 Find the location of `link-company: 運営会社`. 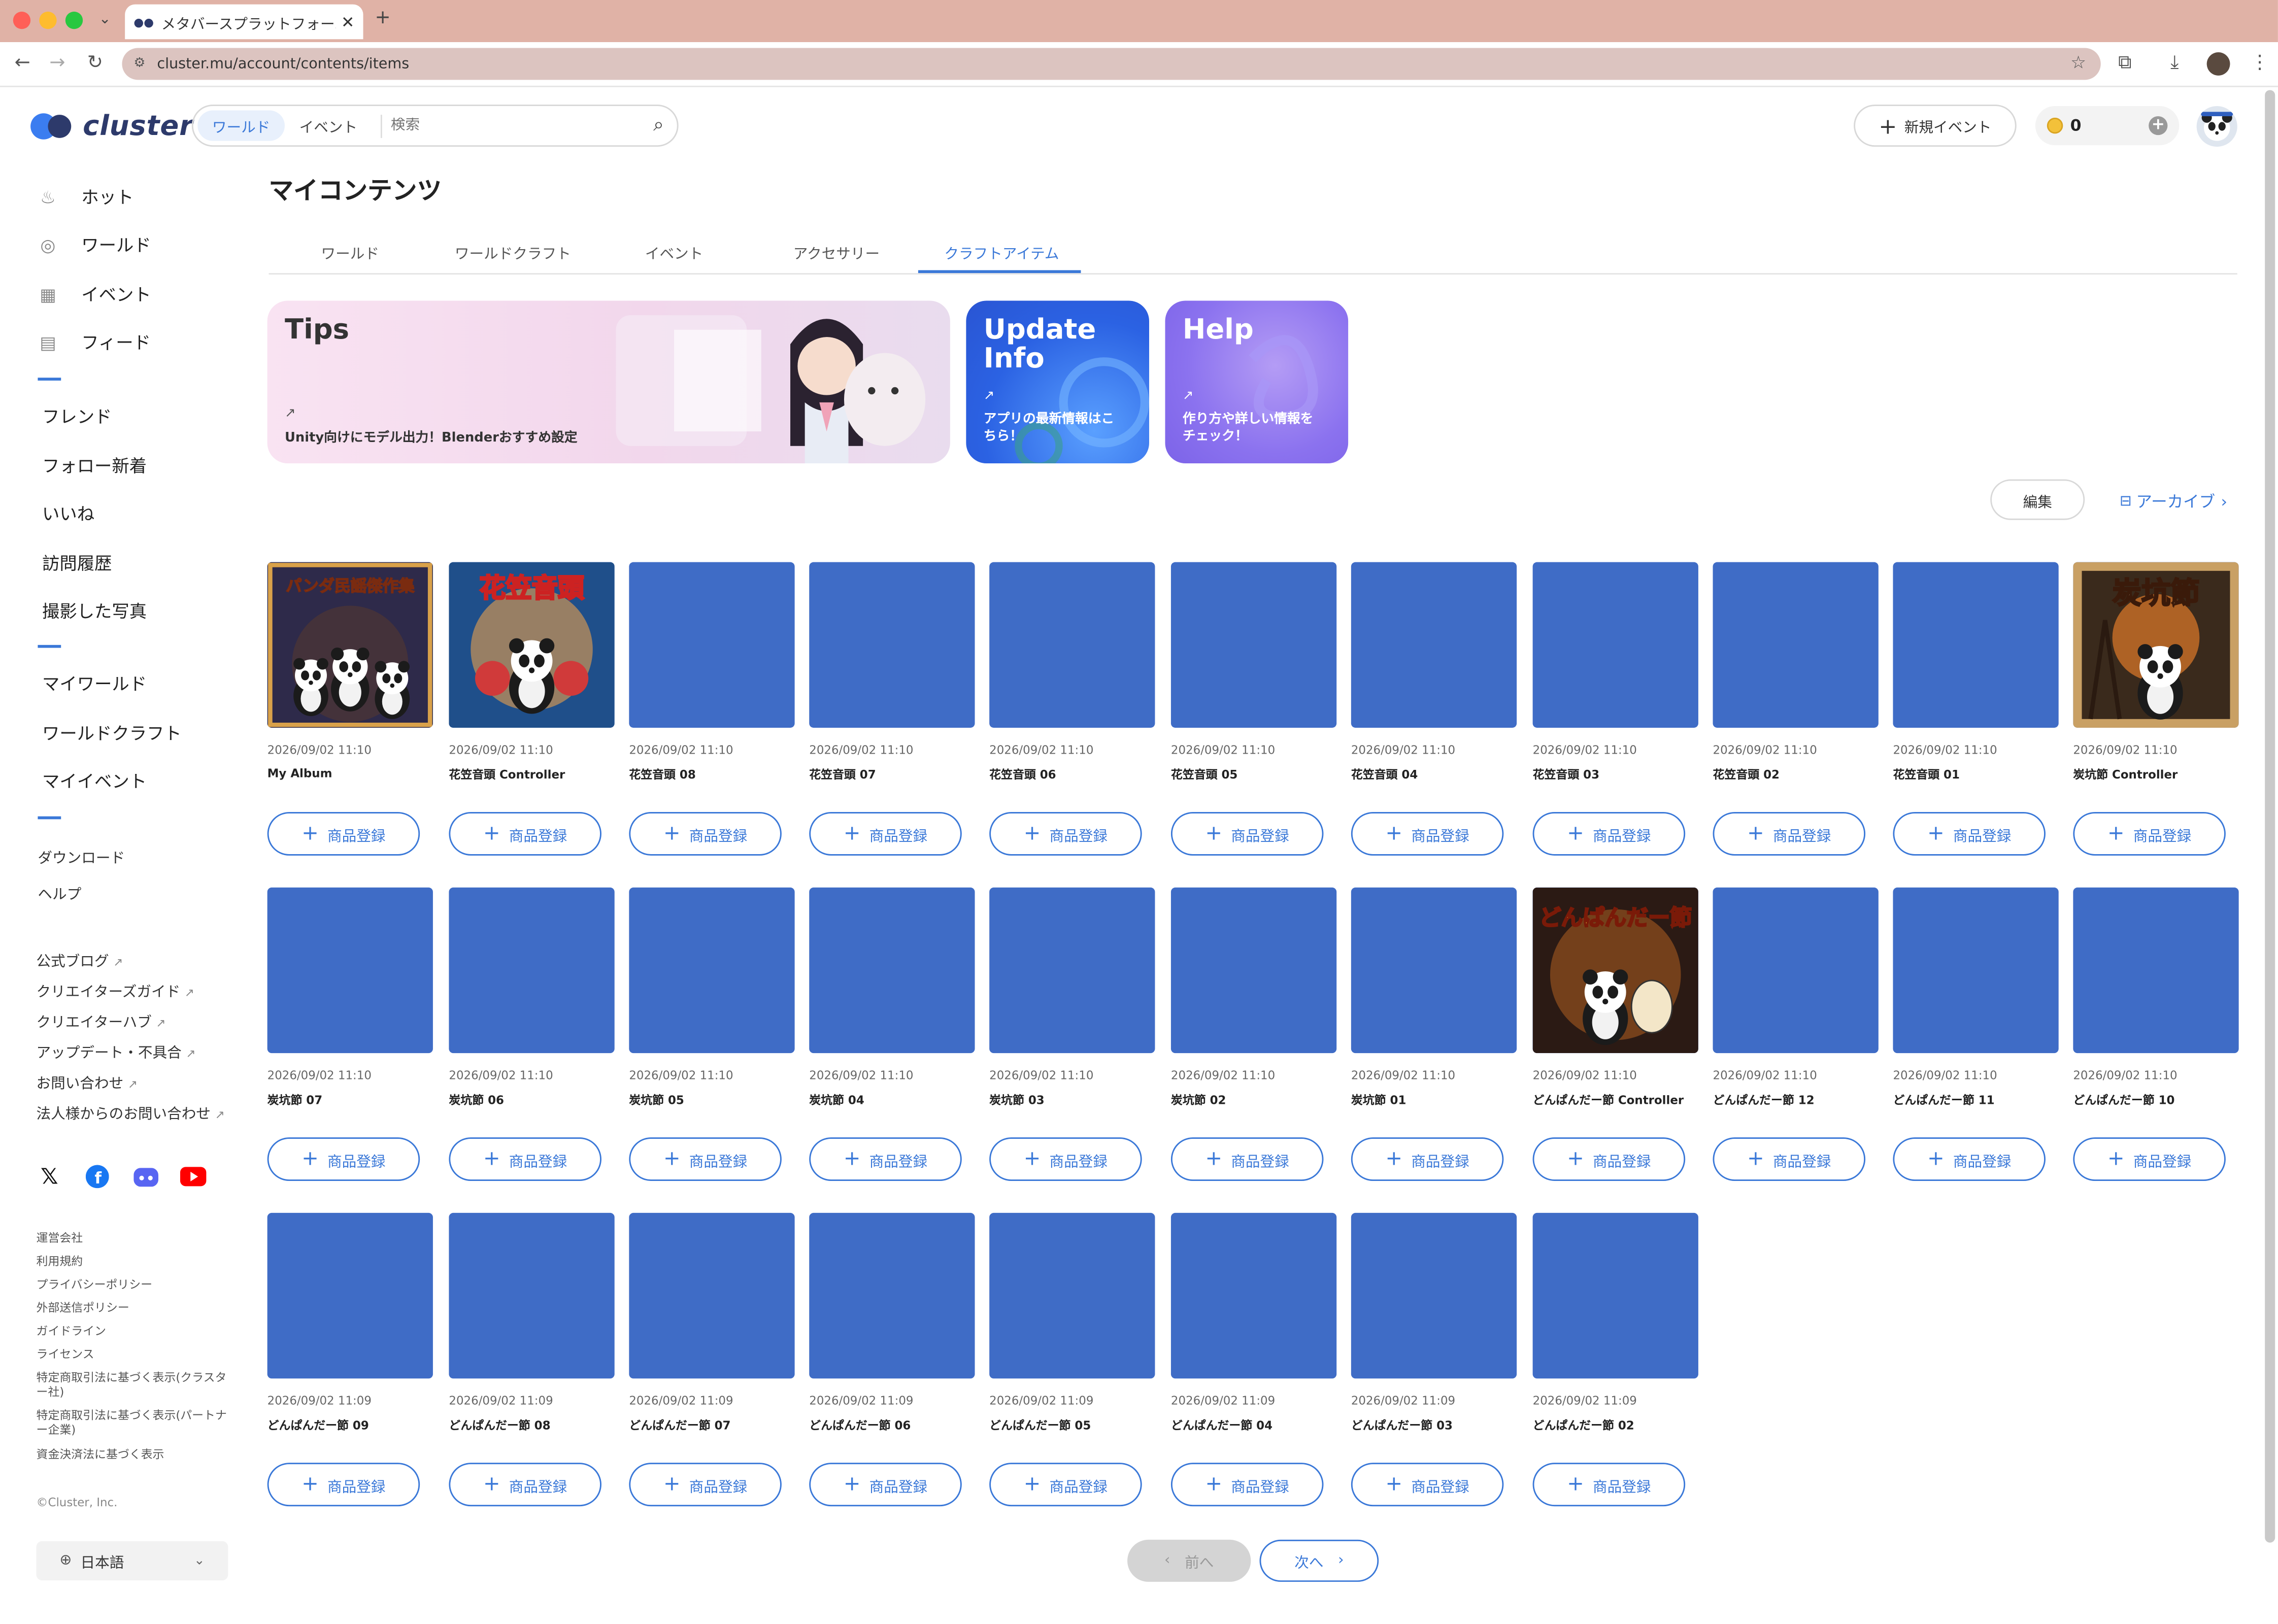

link-company: 運営会社 is located at coordinates (134, 1239).